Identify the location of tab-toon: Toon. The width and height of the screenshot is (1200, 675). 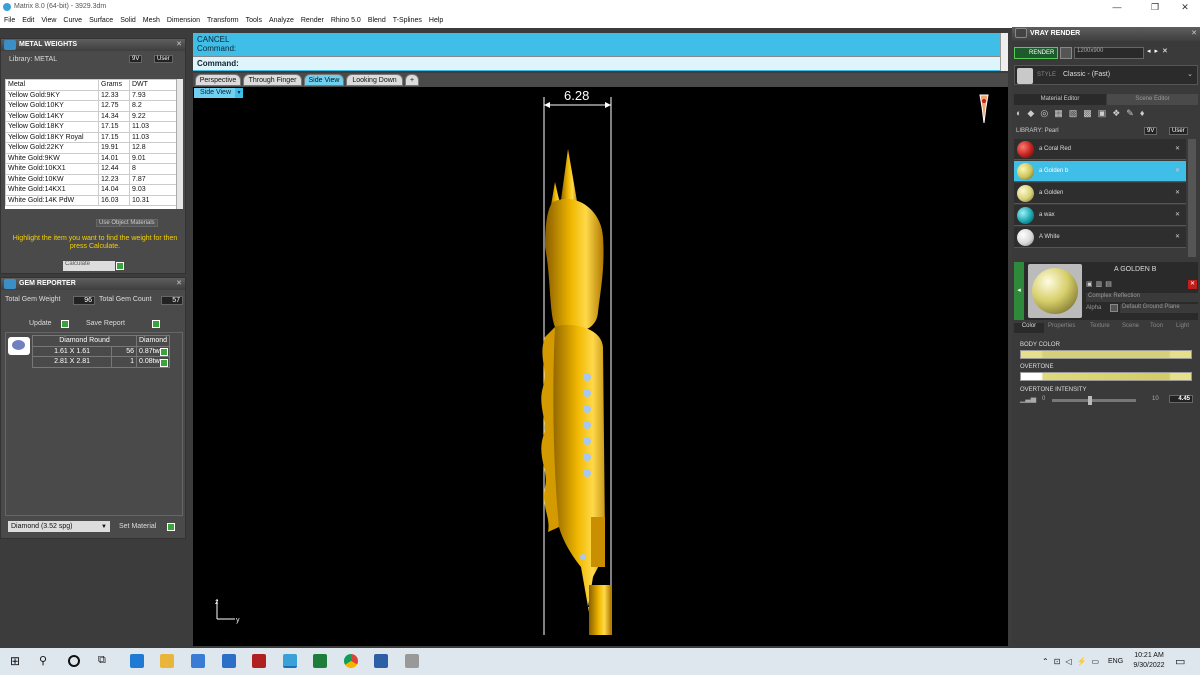
(1156, 326).